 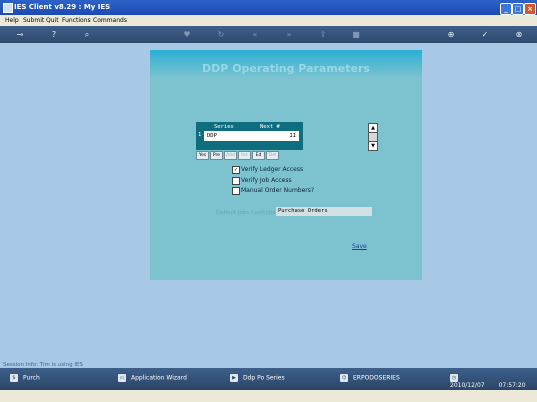 What do you see at coordinates (12, 20) in the screenshot?
I see `menu-help: Help` at bounding box center [12, 20].